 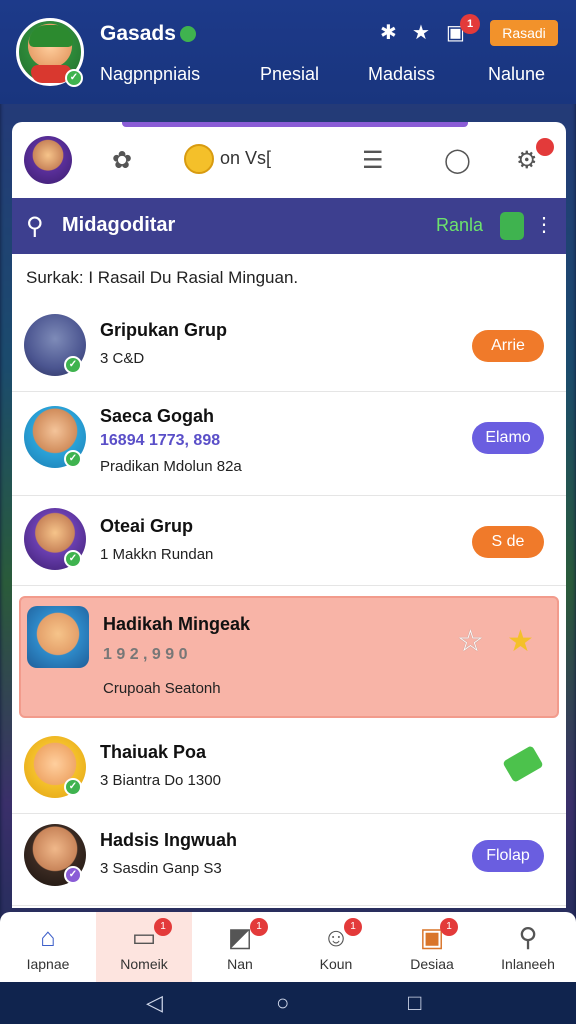 I want to click on row-numbers: 16894 1773, 898, so click(x=160, y=440).